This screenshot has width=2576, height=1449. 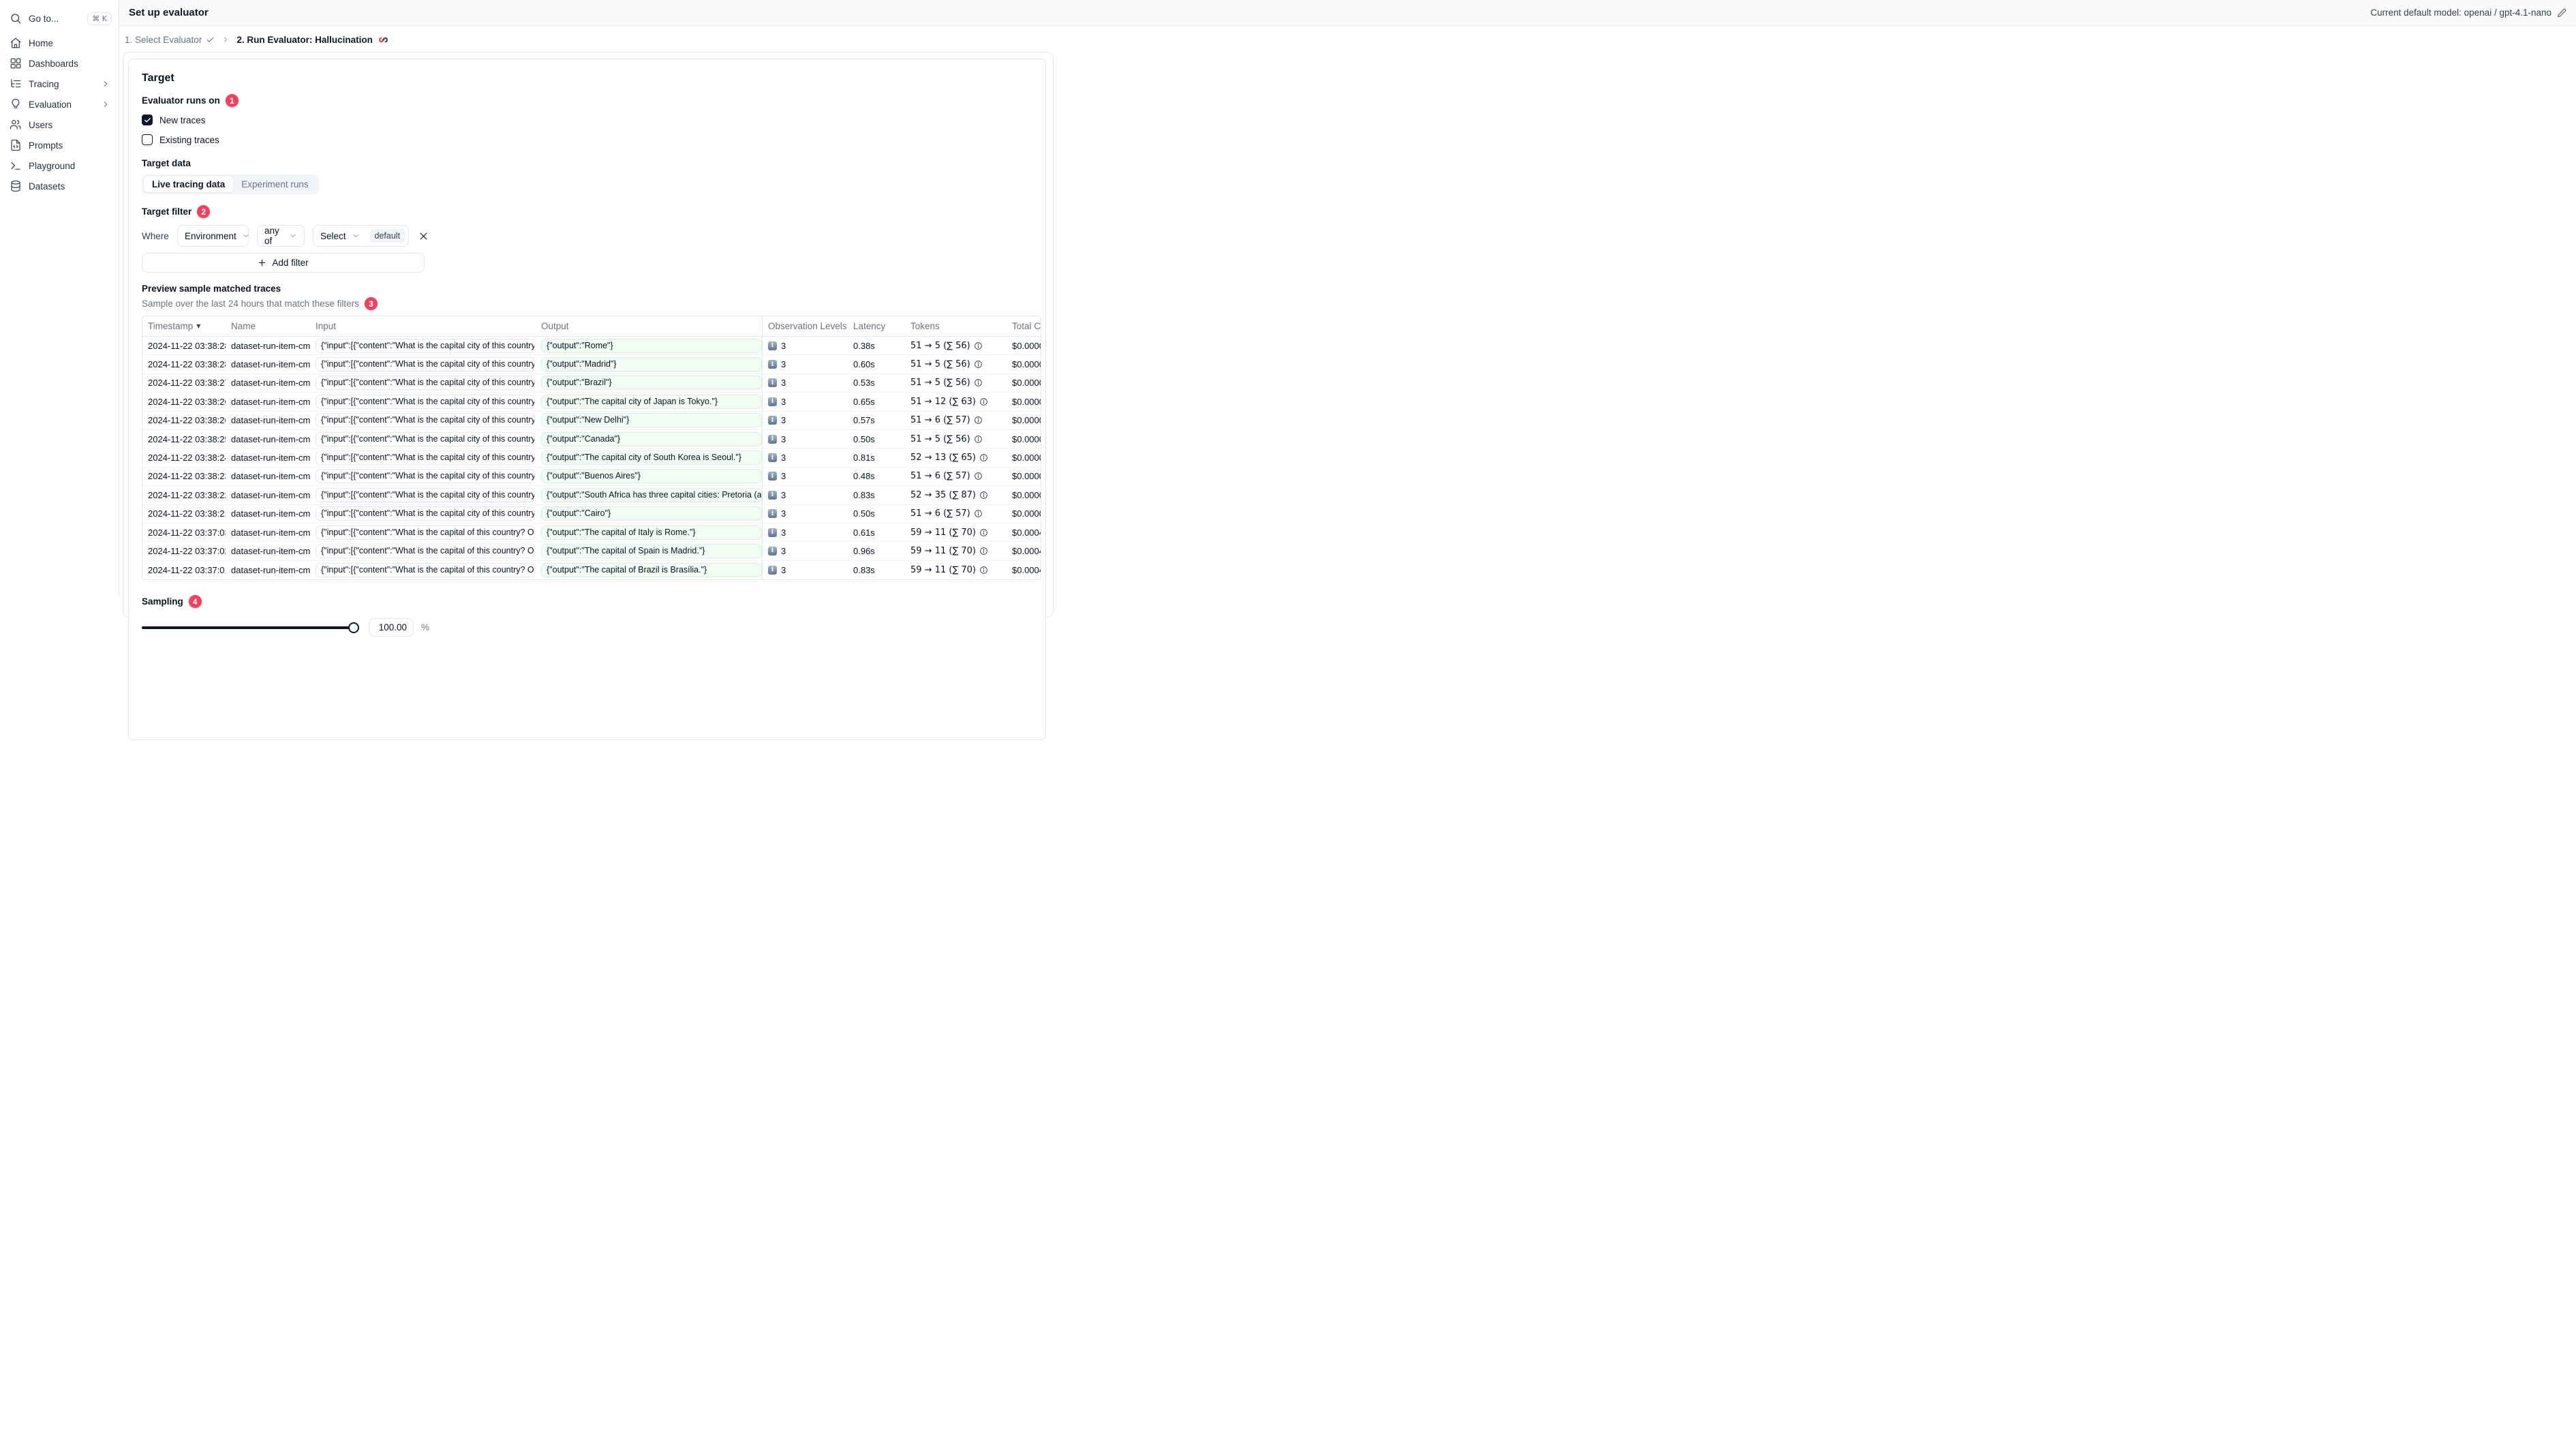 What do you see at coordinates (232, 100) in the screenshot?
I see `step-badge-1: 1` at bounding box center [232, 100].